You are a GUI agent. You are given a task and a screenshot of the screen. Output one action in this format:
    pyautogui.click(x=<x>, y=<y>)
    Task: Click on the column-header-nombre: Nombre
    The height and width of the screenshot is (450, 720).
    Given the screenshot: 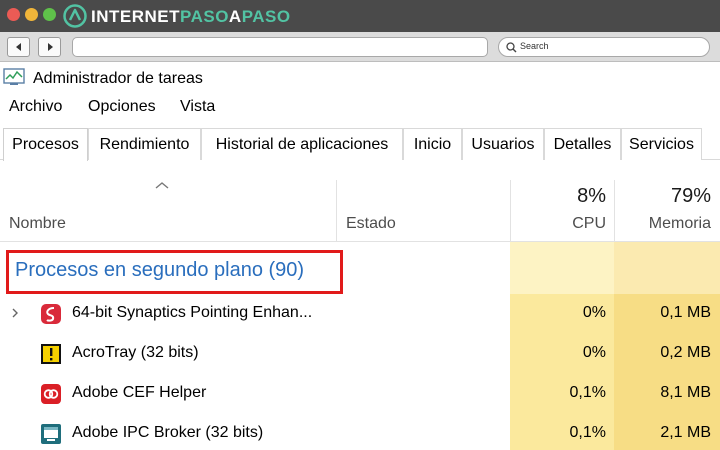 What is the action you would take?
    pyautogui.click(x=37, y=224)
    